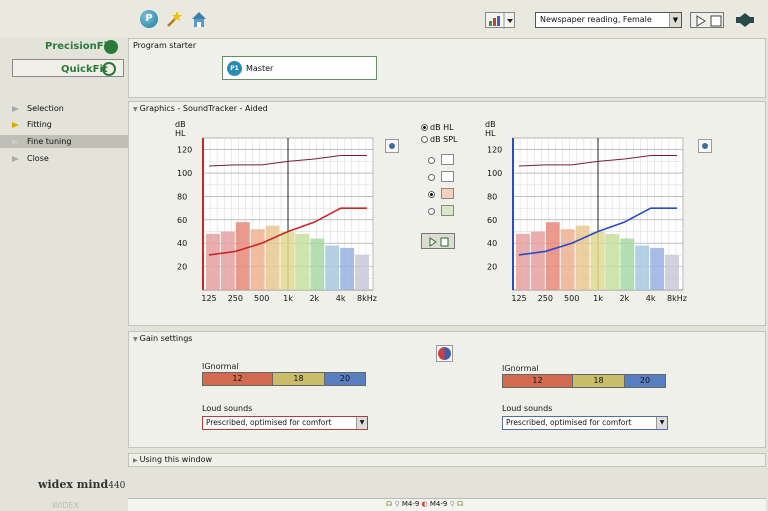 Image resolution: width=768 pixels, height=511 pixels. I want to click on sidebar-item-close: Close, so click(64, 158).